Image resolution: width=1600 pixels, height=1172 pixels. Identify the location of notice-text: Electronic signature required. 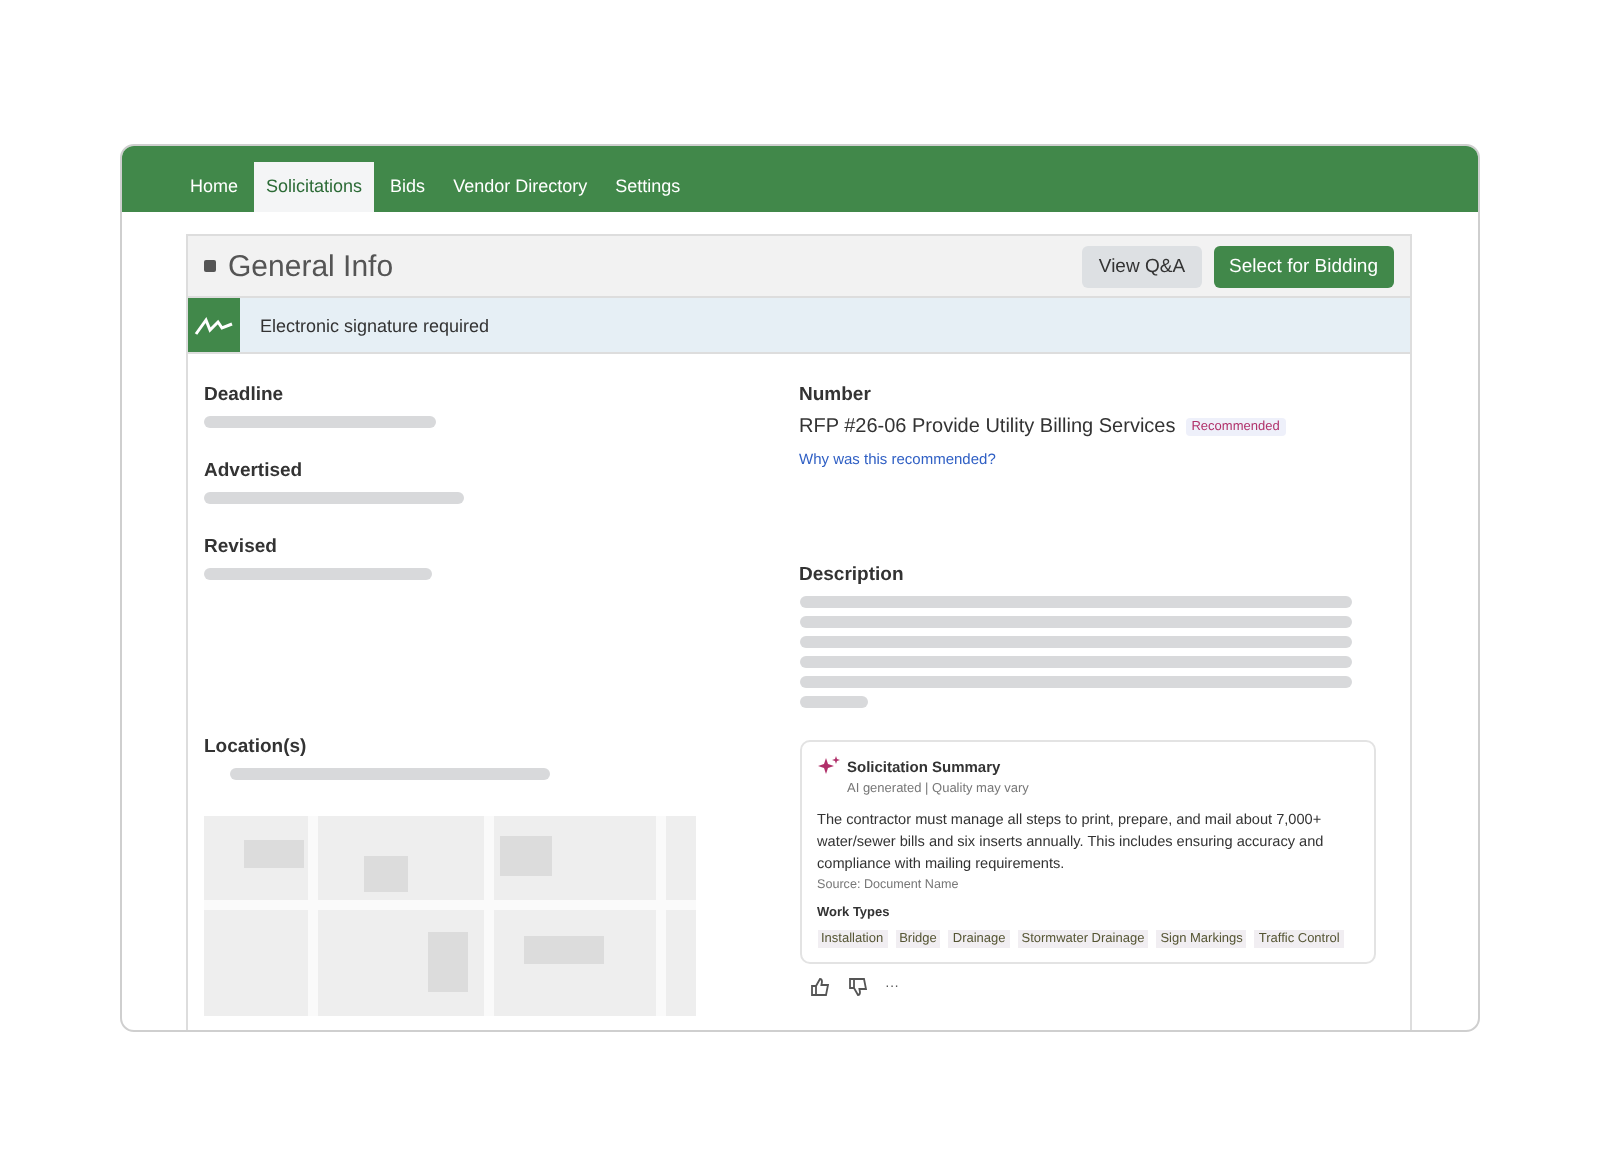
(375, 325).